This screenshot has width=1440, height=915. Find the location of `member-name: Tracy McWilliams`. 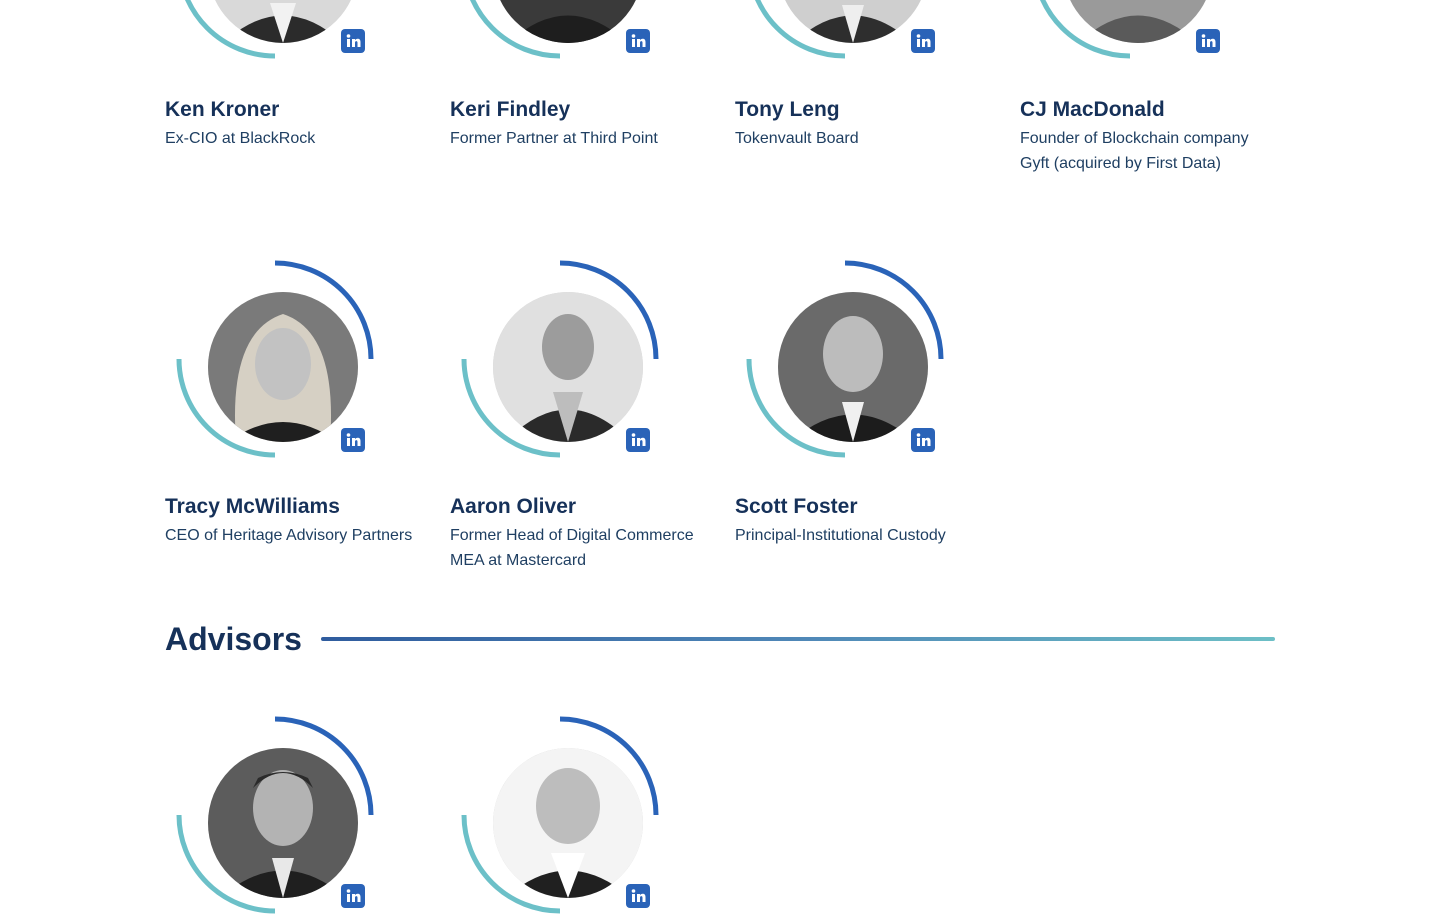

member-name: Tracy McWilliams is located at coordinates (252, 506).